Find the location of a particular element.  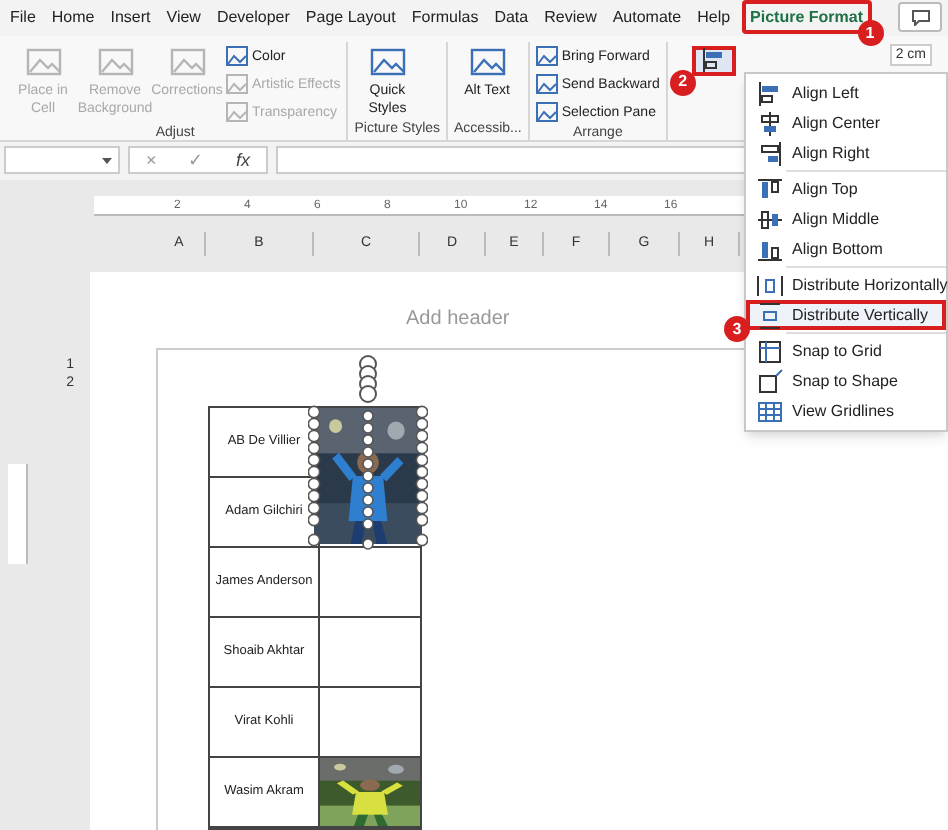

menu-item: Align Left is located at coordinates (846, 93).